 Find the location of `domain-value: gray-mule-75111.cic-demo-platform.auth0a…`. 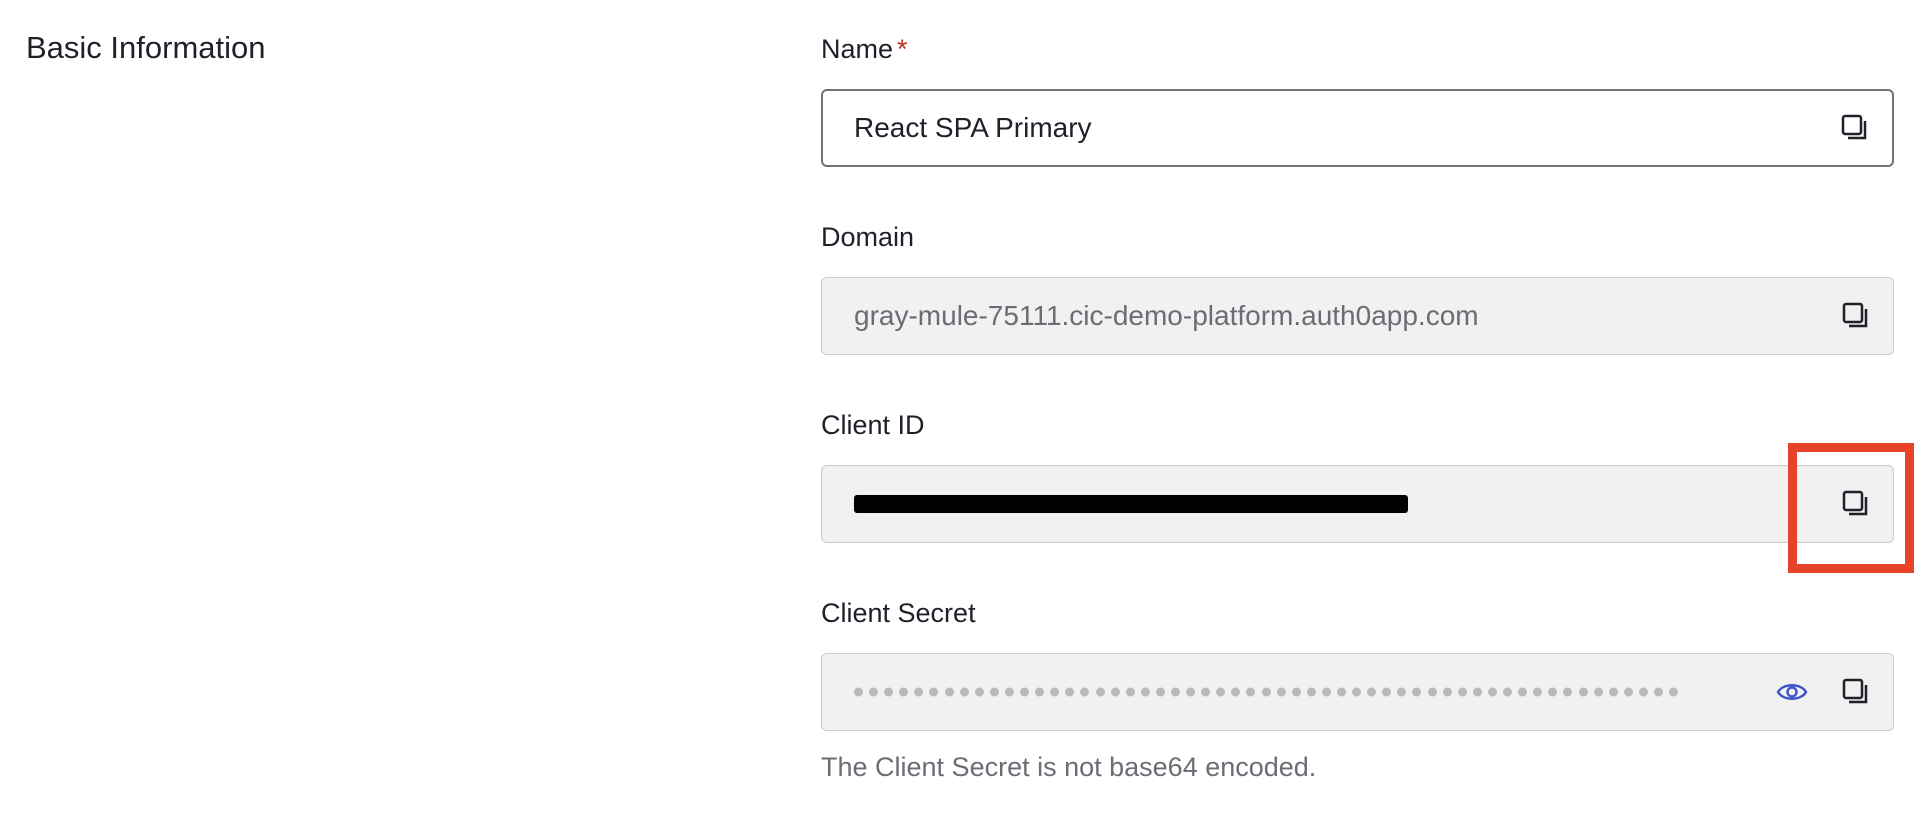

domain-value: gray-mule-75111.cic-demo-platform.auth0a… is located at coordinates (1166, 315).